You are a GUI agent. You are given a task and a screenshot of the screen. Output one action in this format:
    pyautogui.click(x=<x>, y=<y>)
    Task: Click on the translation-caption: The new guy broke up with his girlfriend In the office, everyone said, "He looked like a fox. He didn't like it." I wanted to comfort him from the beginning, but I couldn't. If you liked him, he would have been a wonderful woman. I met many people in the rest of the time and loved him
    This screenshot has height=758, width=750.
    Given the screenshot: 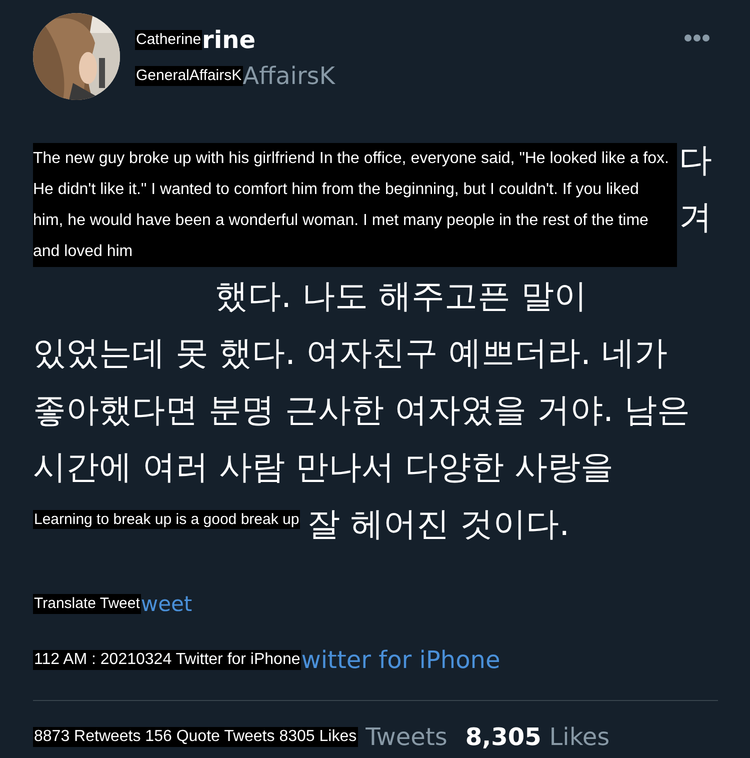 What is the action you would take?
    pyautogui.click(x=355, y=205)
    